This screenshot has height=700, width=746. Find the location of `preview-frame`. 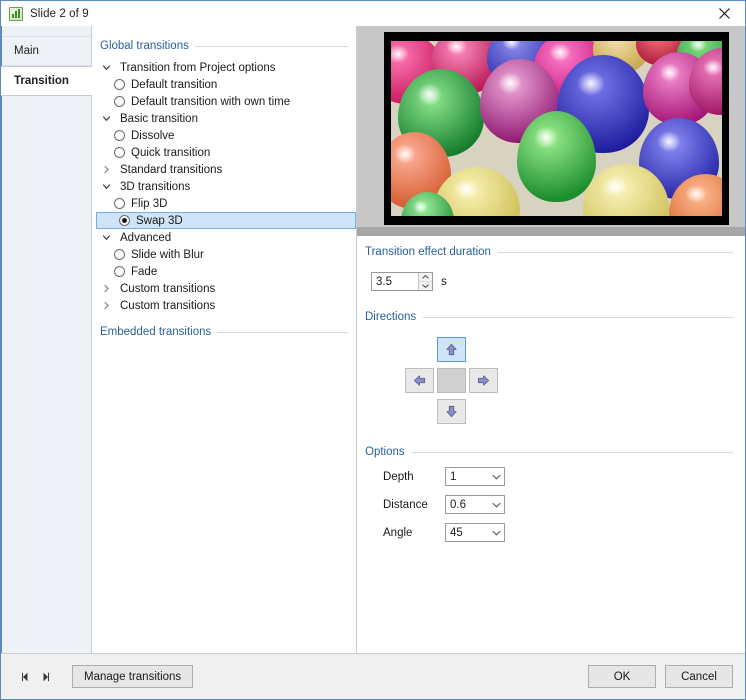

preview-frame is located at coordinates (556, 128).